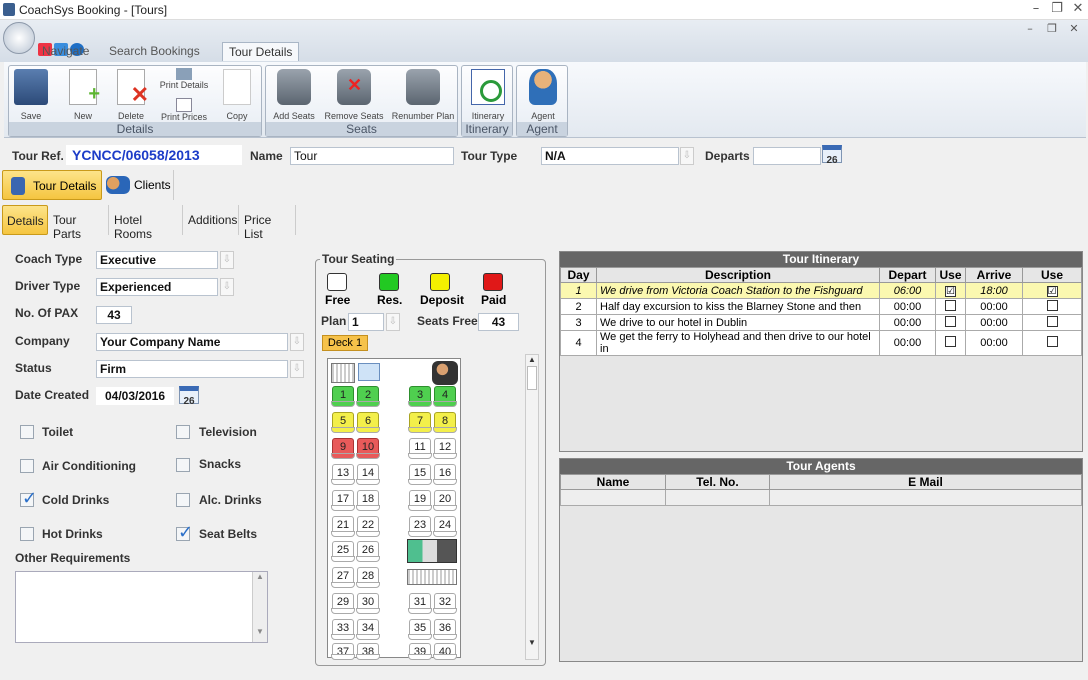 Image resolution: width=1088 pixels, height=680 pixels. What do you see at coordinates (832, 155) in the screenshot?
I see `departs-calendar-icon: 26` at bounding box center [832, 155].